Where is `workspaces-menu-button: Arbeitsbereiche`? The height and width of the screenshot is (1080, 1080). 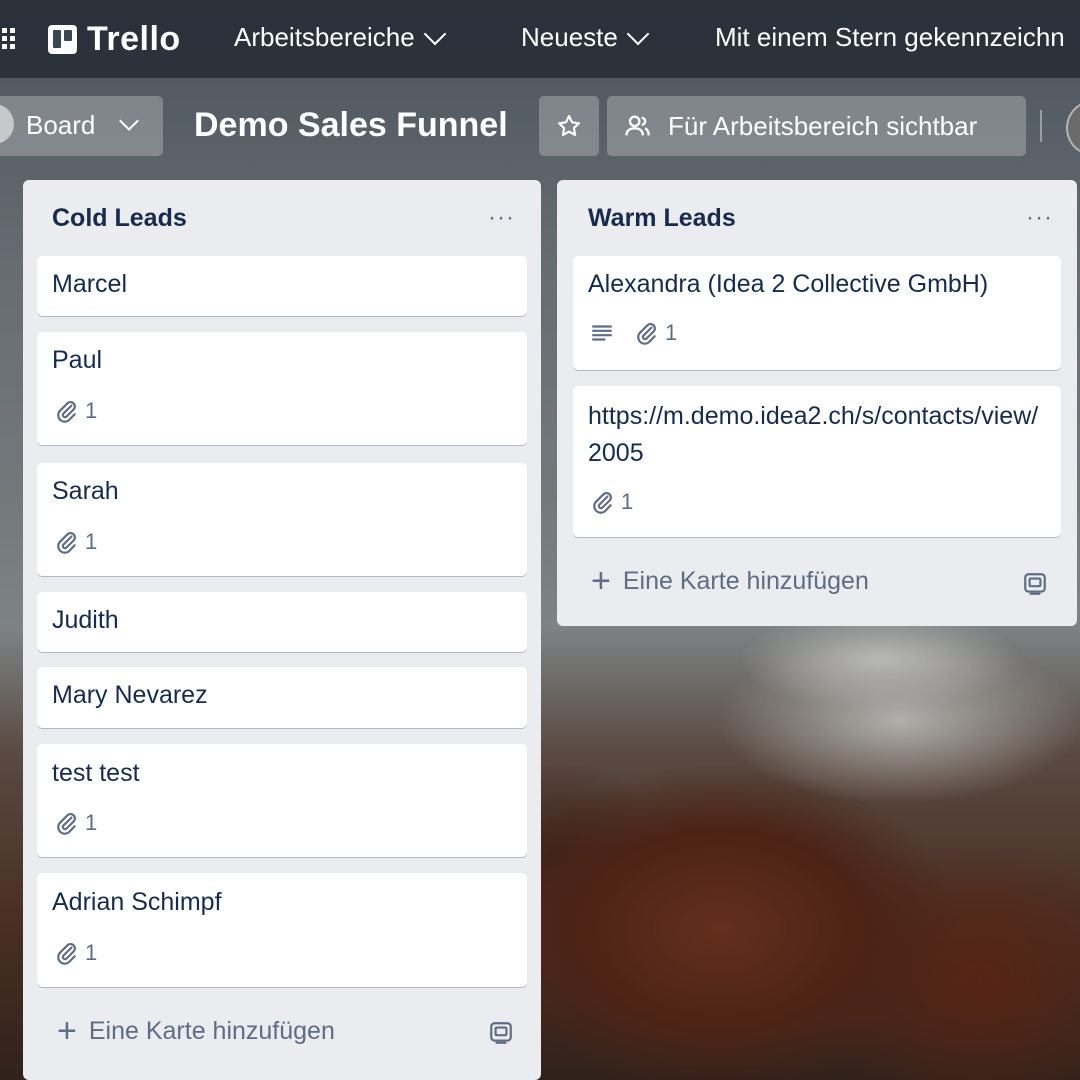
workspaces-menu-button: Arbeitsbereiche is located at coordinates (340, 37).